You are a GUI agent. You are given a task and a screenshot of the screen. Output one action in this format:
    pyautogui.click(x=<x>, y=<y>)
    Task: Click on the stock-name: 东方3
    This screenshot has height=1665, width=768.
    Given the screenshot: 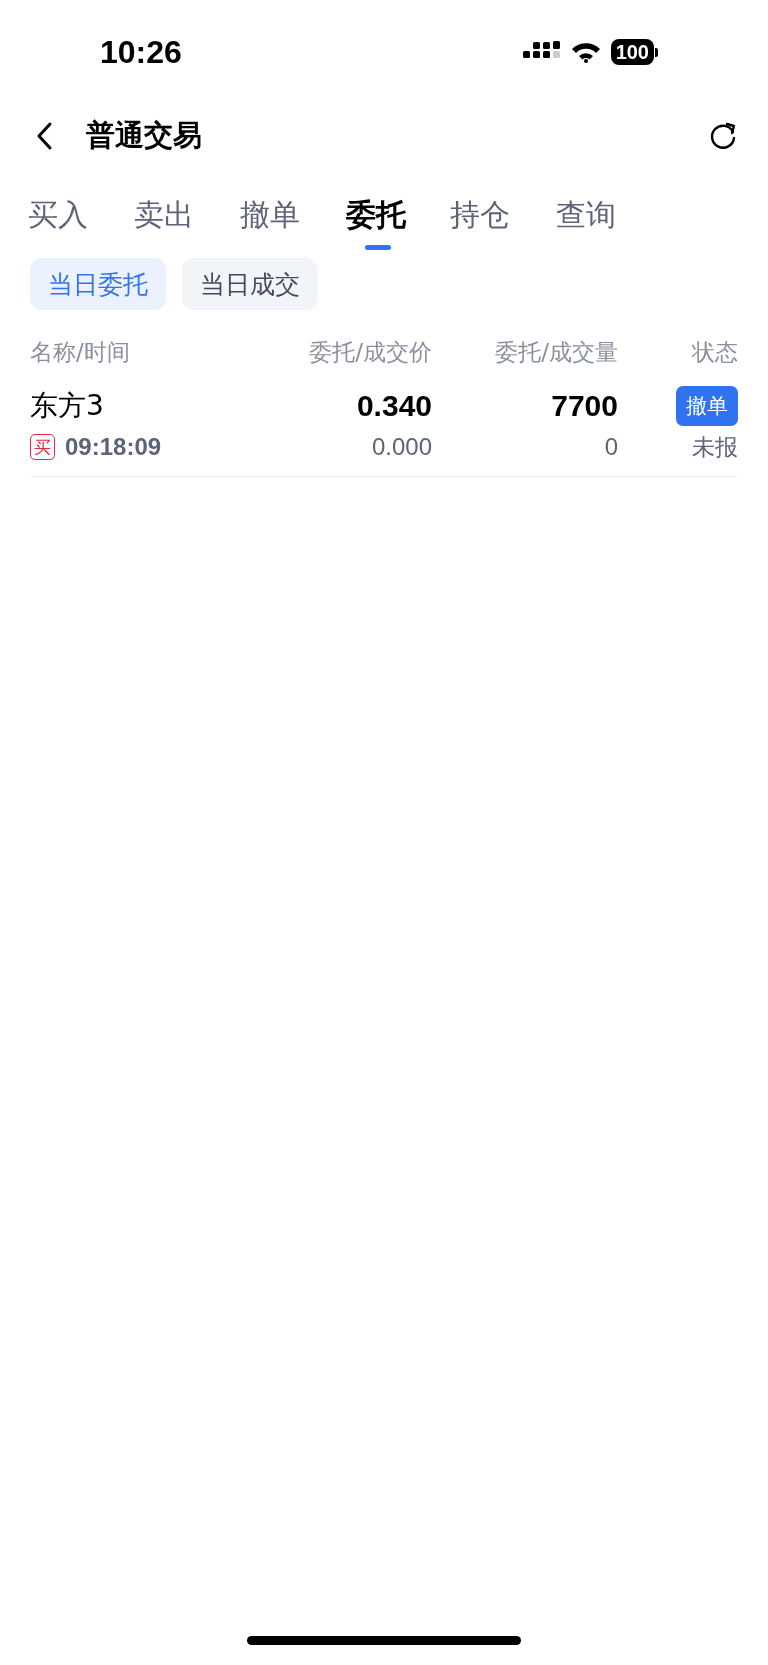 What is the action you would take?
    pyautogui.click(x=67, y=406)
    